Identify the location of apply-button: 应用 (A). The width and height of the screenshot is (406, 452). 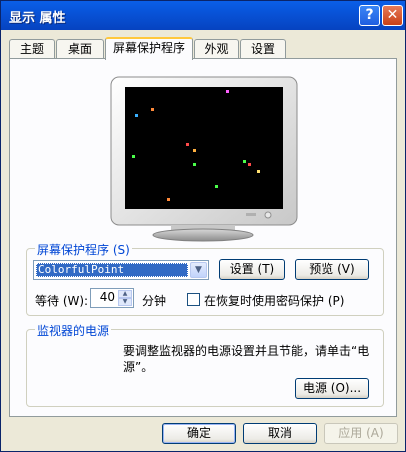
(361, 433).